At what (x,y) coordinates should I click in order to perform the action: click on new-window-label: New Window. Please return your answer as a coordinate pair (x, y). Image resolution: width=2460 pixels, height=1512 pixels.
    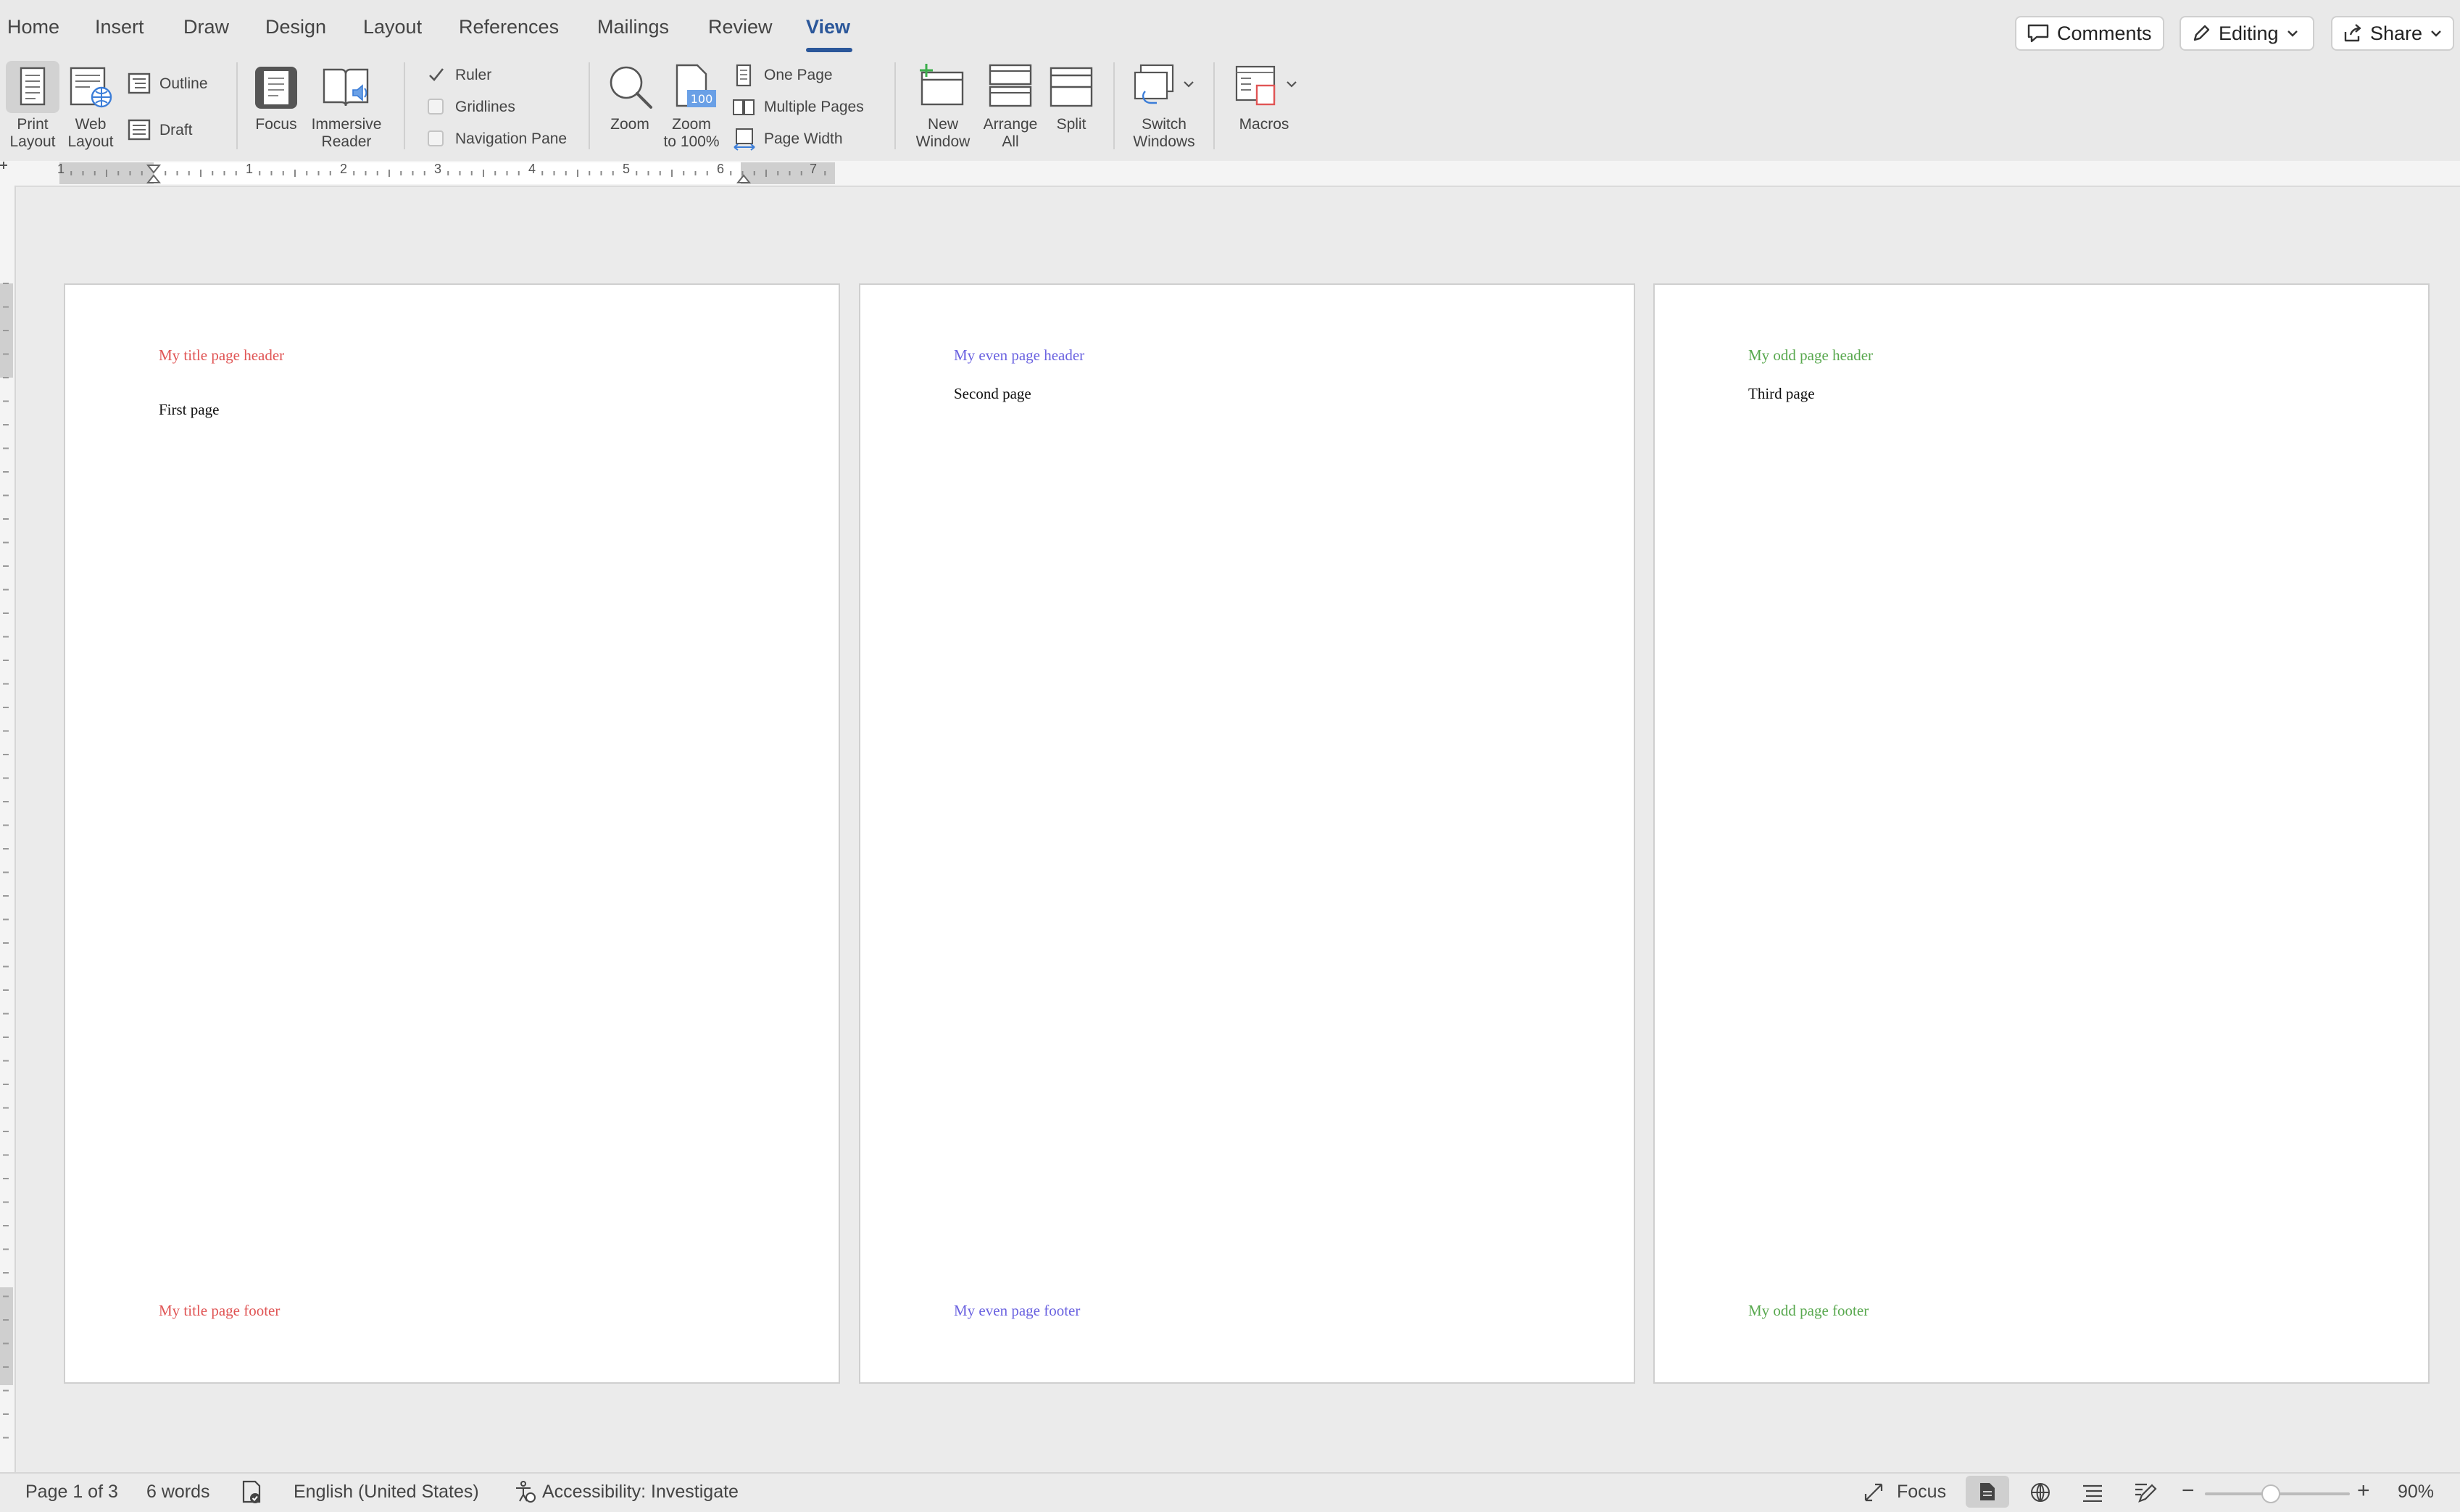
    Looking at the image, I should click on (943, 133).